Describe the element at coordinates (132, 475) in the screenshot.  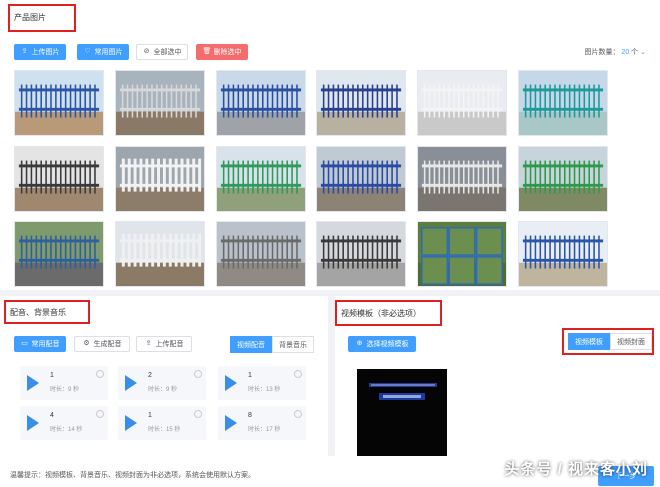
I see `footer-tip: 温馨提示：视频模板、背景音乐、视频封面为非必选项，系统会使用默认方案。` at that location.